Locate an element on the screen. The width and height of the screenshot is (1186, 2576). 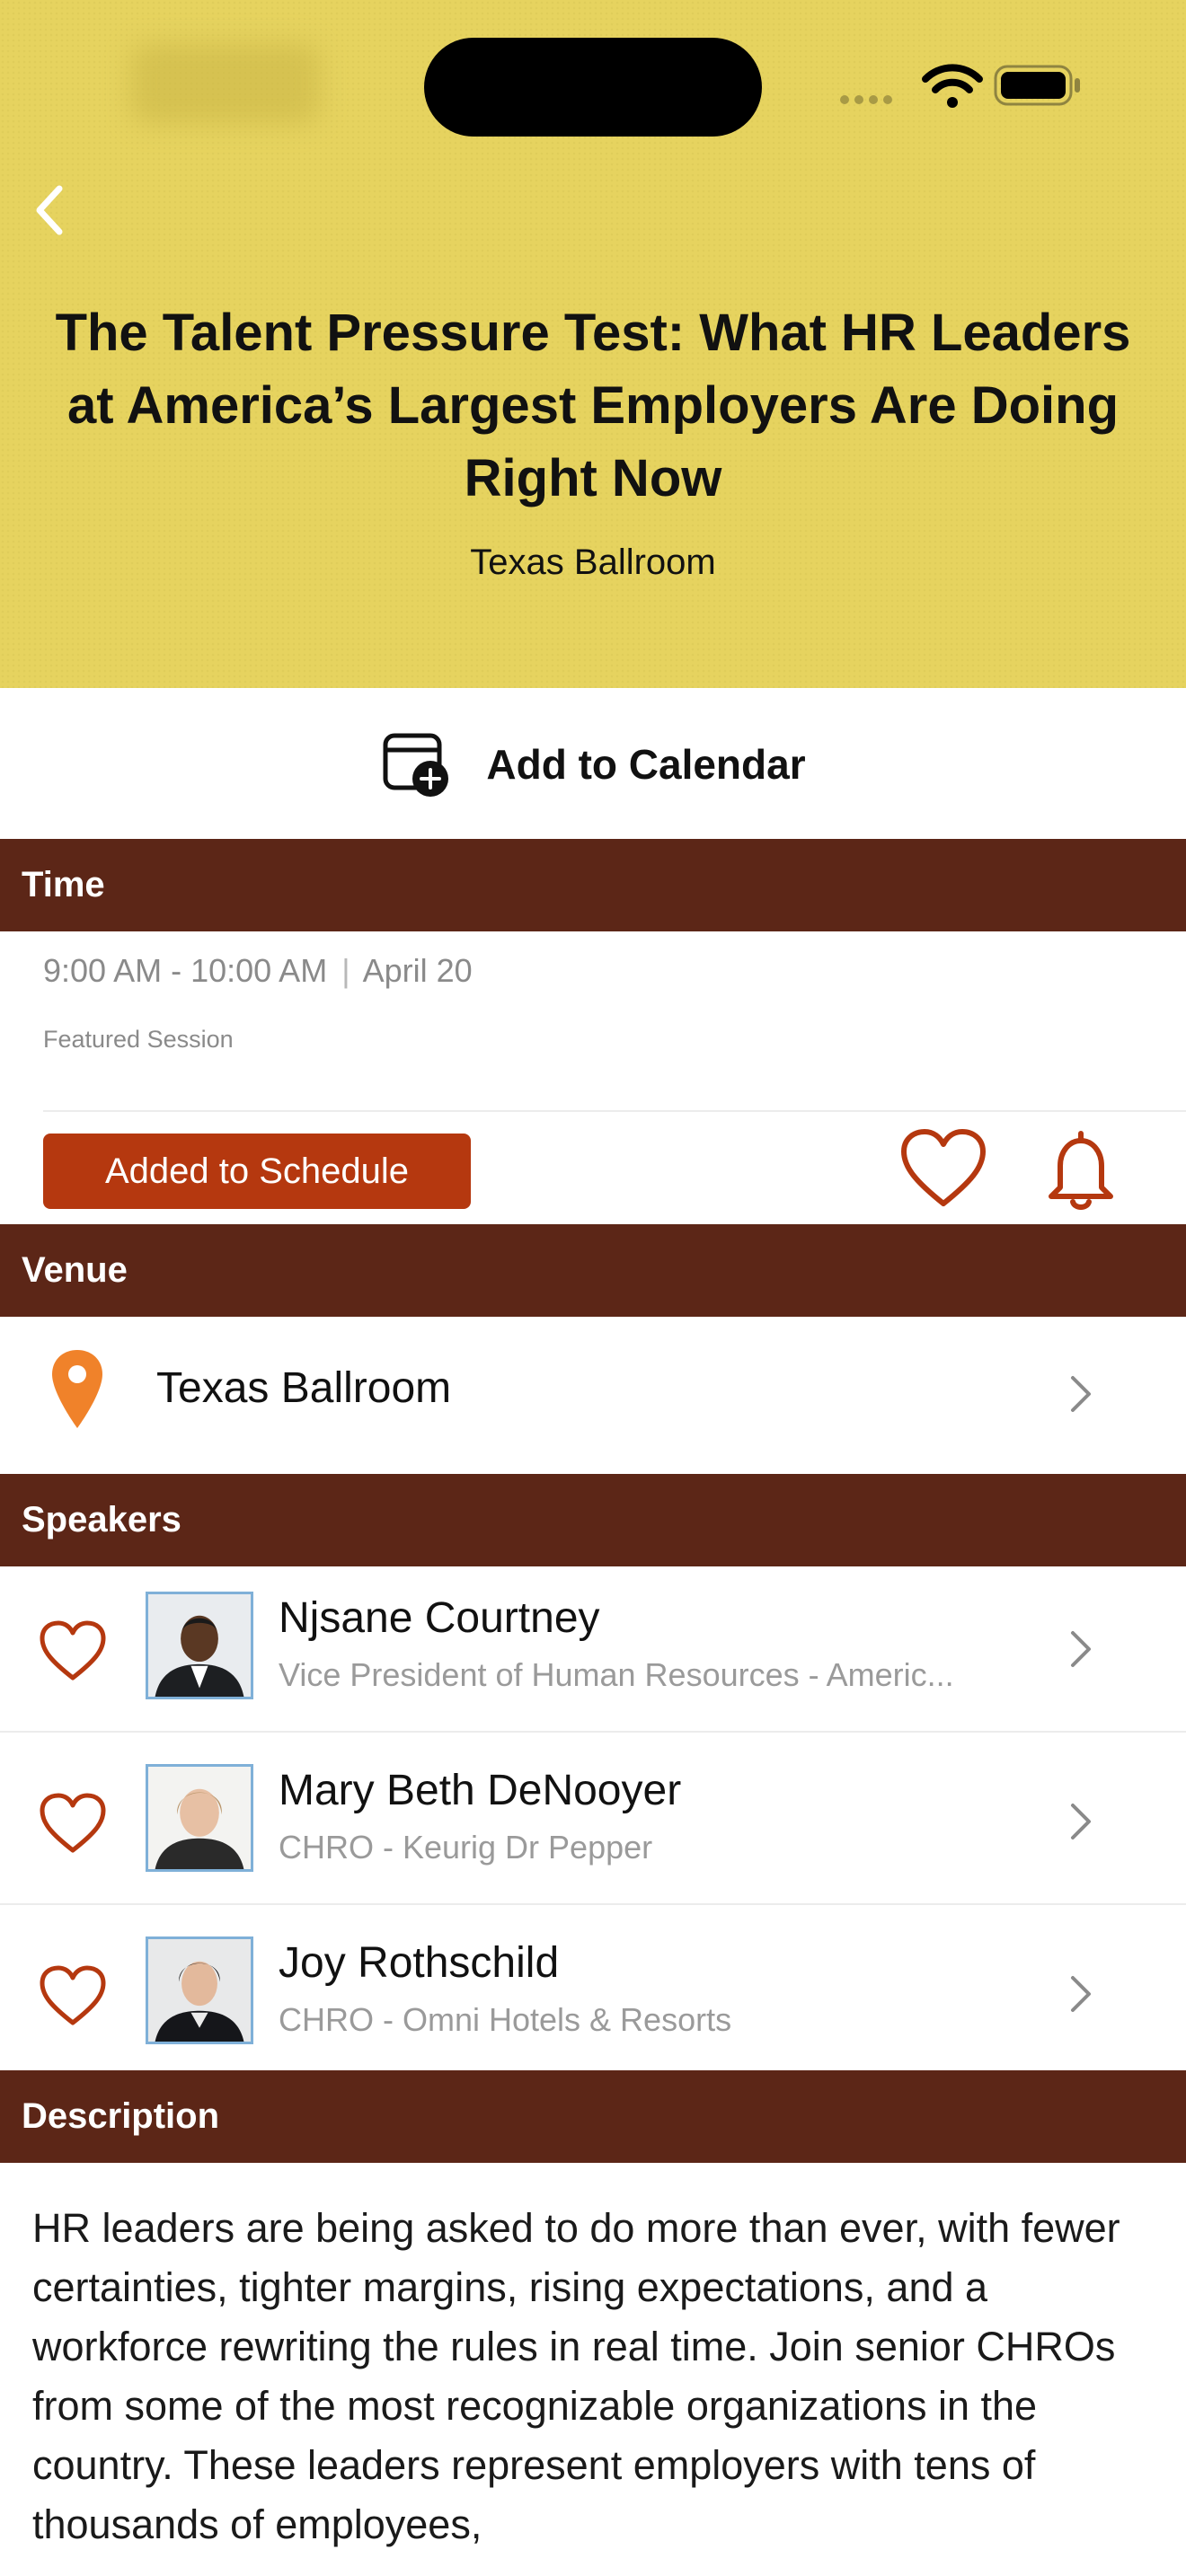
wifi-icon is located at coordinates (952, 86).